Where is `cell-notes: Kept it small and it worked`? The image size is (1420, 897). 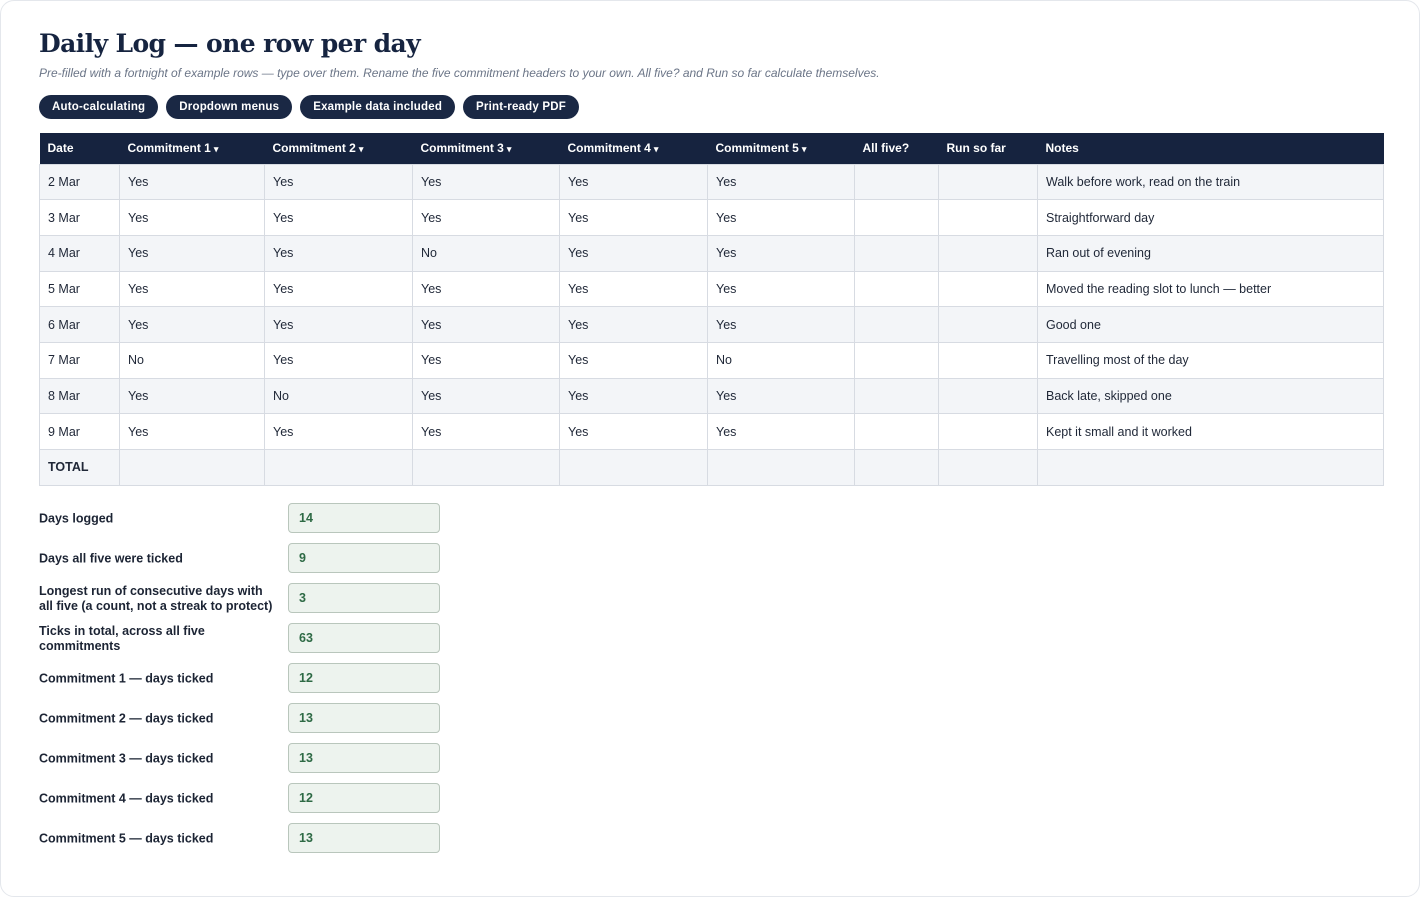
cell-notes: Kept it small and it worked is located at coordinates (1210, 431).